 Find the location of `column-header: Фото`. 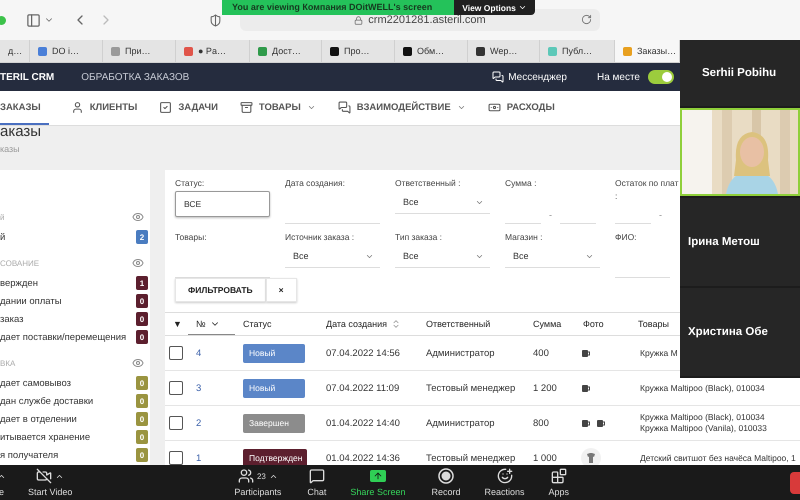

column-header: Фото is located at coordinates (602, 324).